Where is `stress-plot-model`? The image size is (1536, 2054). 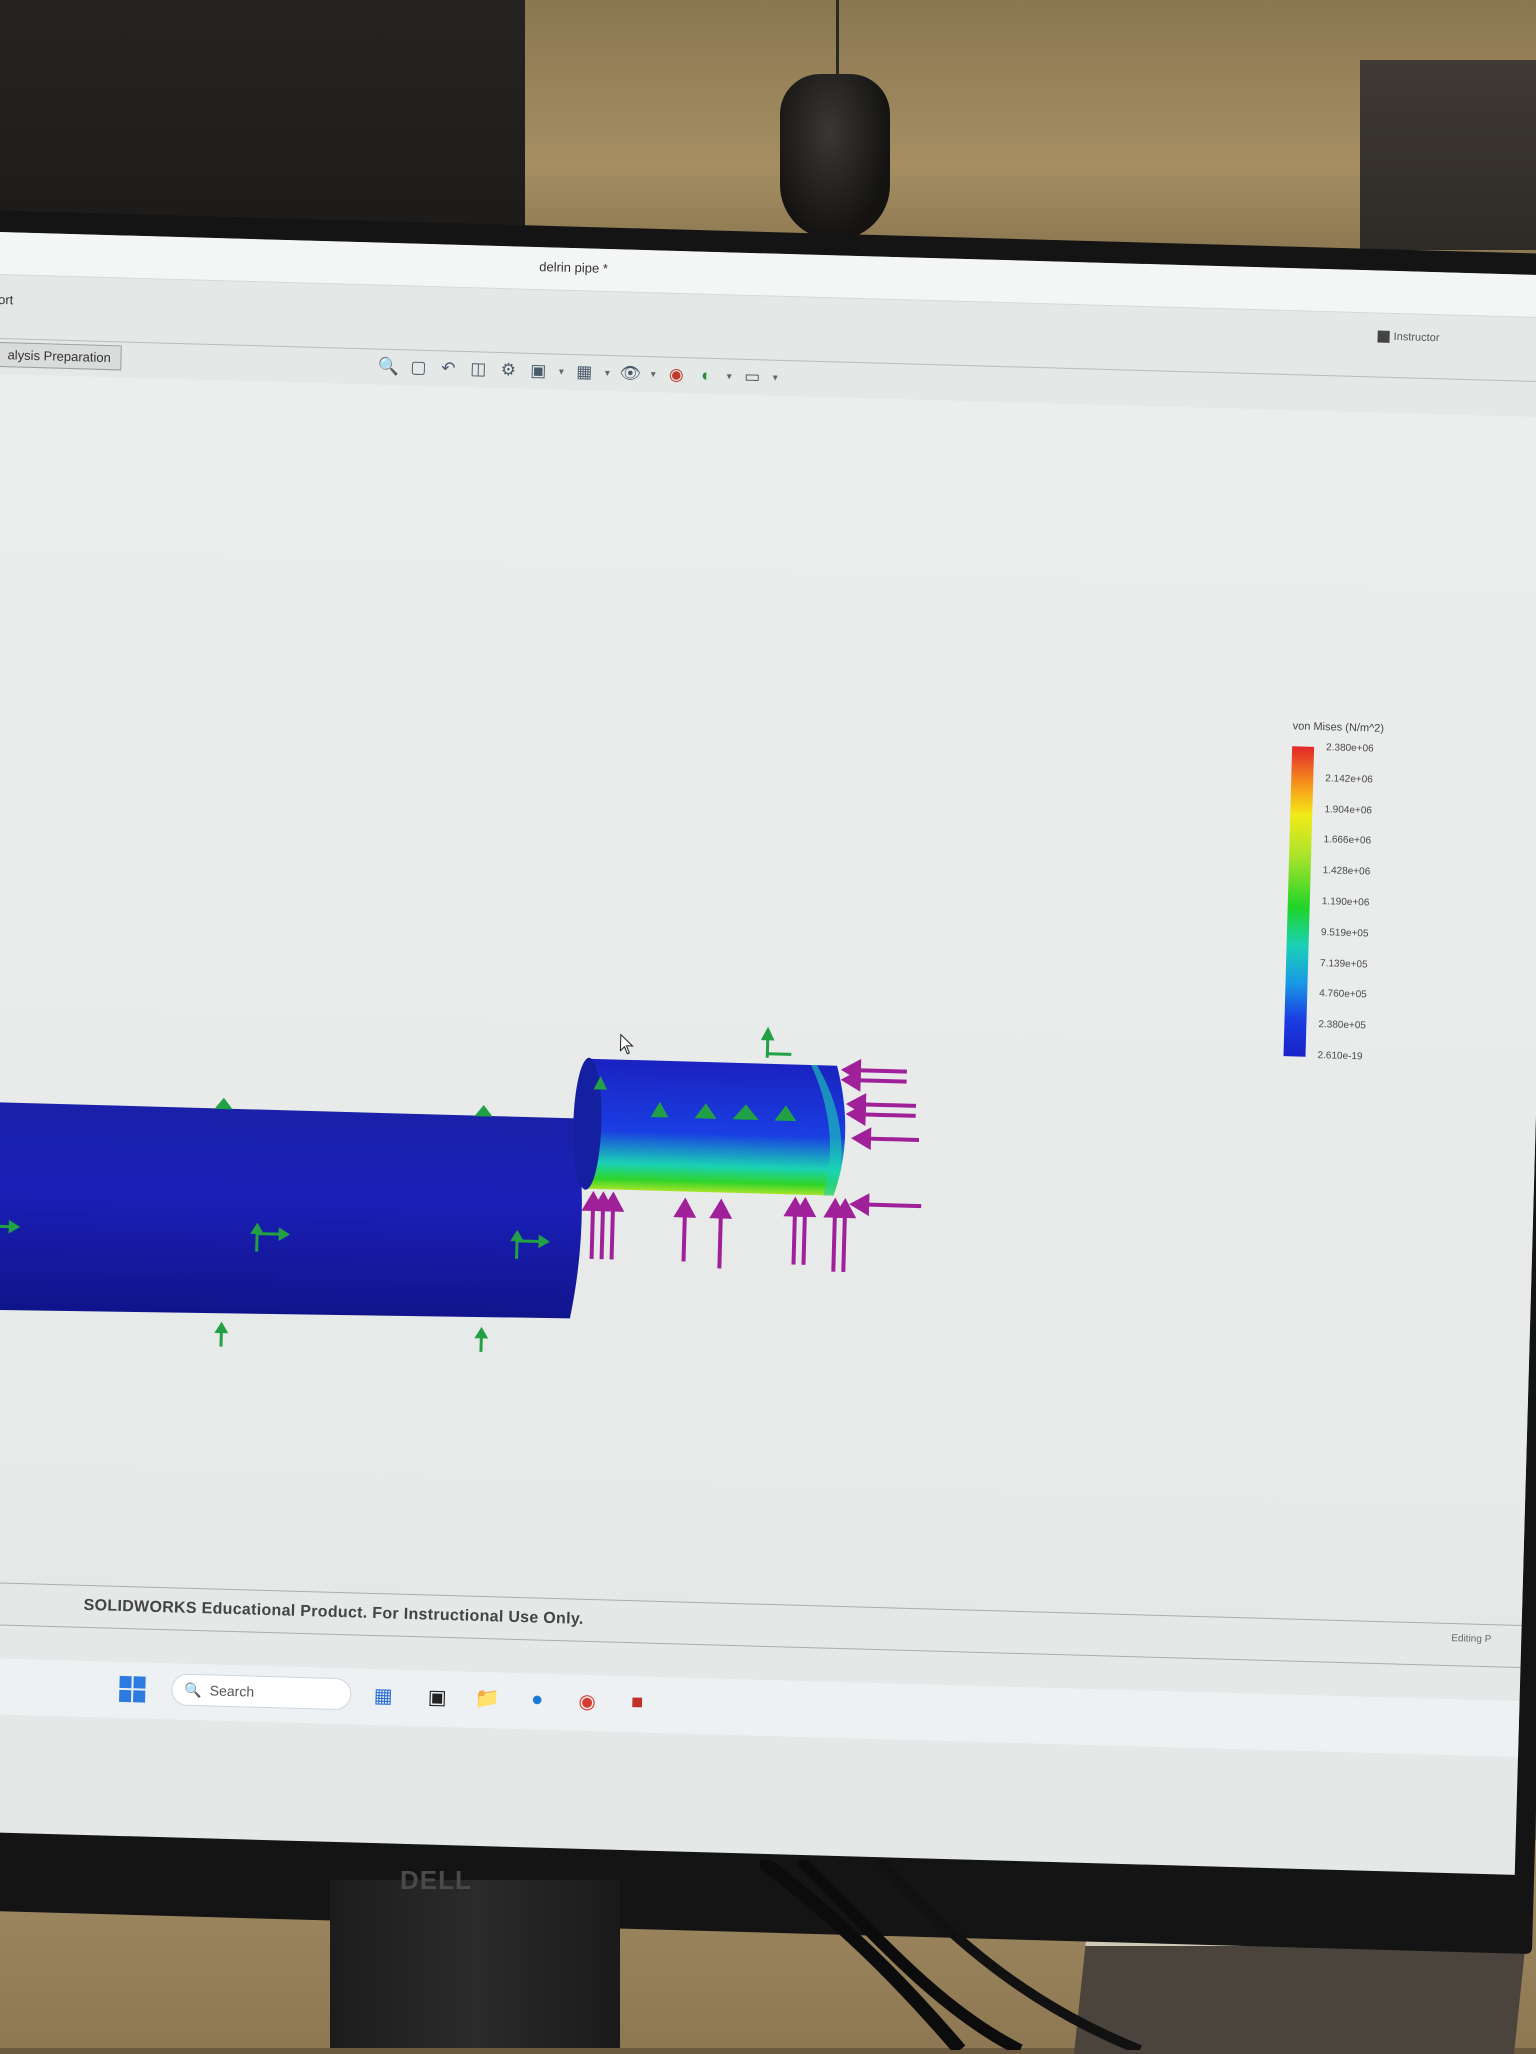 stress-plot-model is located at coordinates (489, 1176).